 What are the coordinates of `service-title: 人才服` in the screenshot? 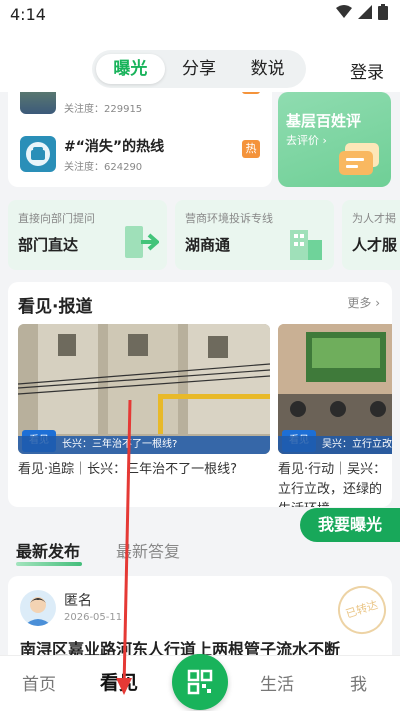 It's located at (375, 245).